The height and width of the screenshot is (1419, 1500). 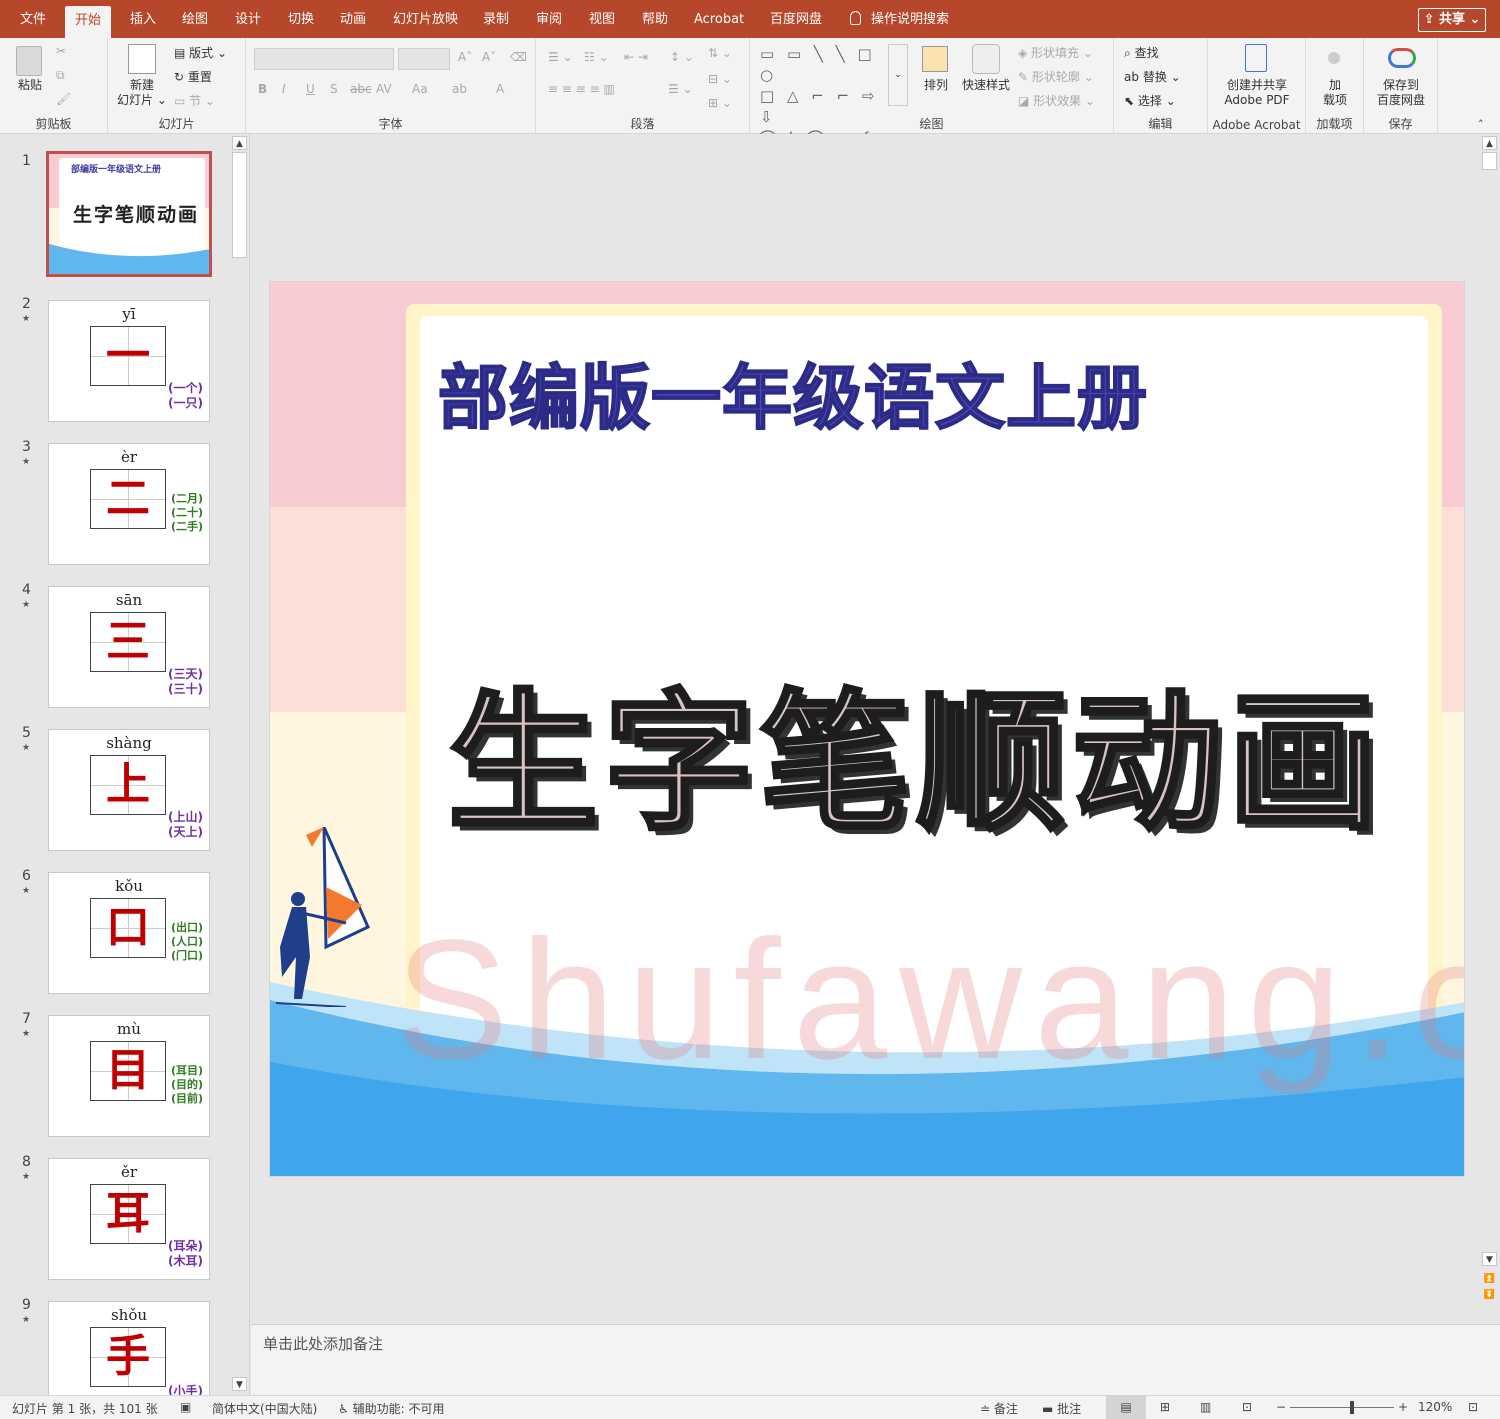 I want to click on tab-insert: 插入, so click(x=143, y=20).